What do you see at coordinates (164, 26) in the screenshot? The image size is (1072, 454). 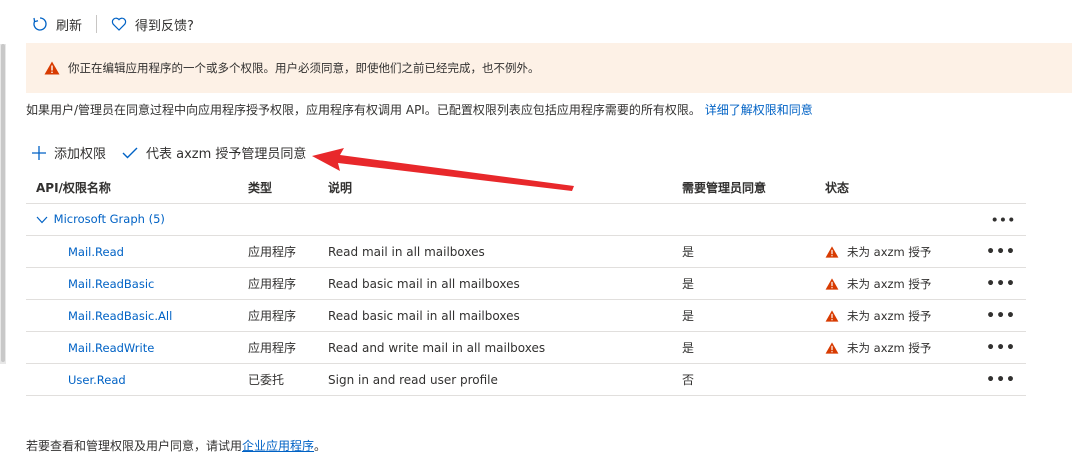 I see `feedback-label: 得到反馈?` at bounding box center [164, 26].